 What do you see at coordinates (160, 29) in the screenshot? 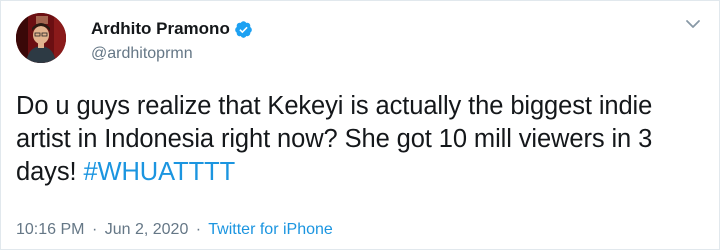
I see `display-name: Ardhito Pramono` at bounding box center [160, 29].